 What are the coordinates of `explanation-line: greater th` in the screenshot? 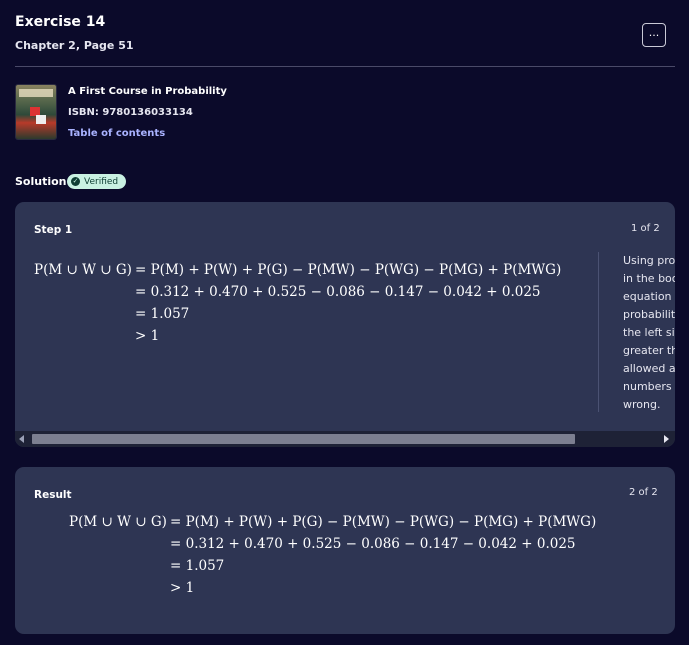 It's located at (649, 350).